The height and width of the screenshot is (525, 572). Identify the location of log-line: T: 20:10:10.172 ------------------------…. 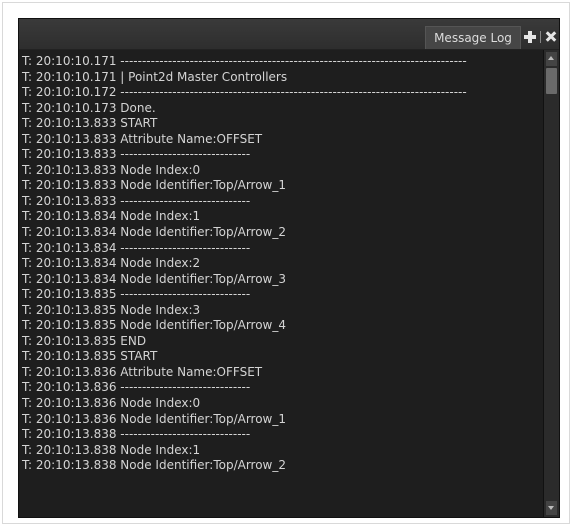
(244, 92).